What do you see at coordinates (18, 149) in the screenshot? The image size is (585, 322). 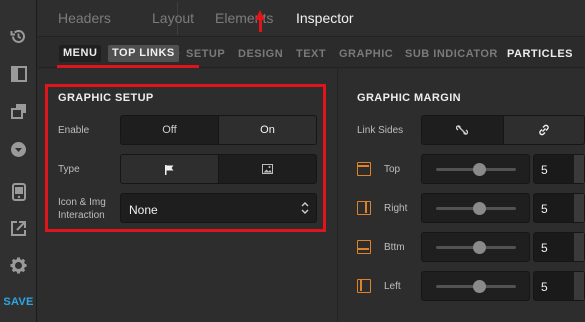 I see `down-circle-icon` at bounding box center [18, 149].